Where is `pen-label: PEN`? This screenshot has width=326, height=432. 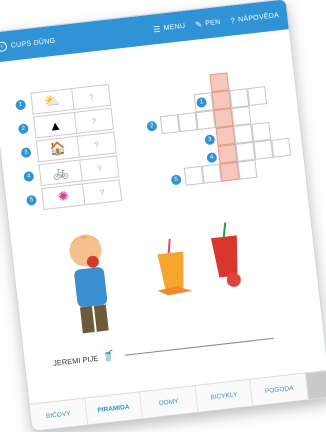 pen-label: PEN is located at coordinates (212, 23).